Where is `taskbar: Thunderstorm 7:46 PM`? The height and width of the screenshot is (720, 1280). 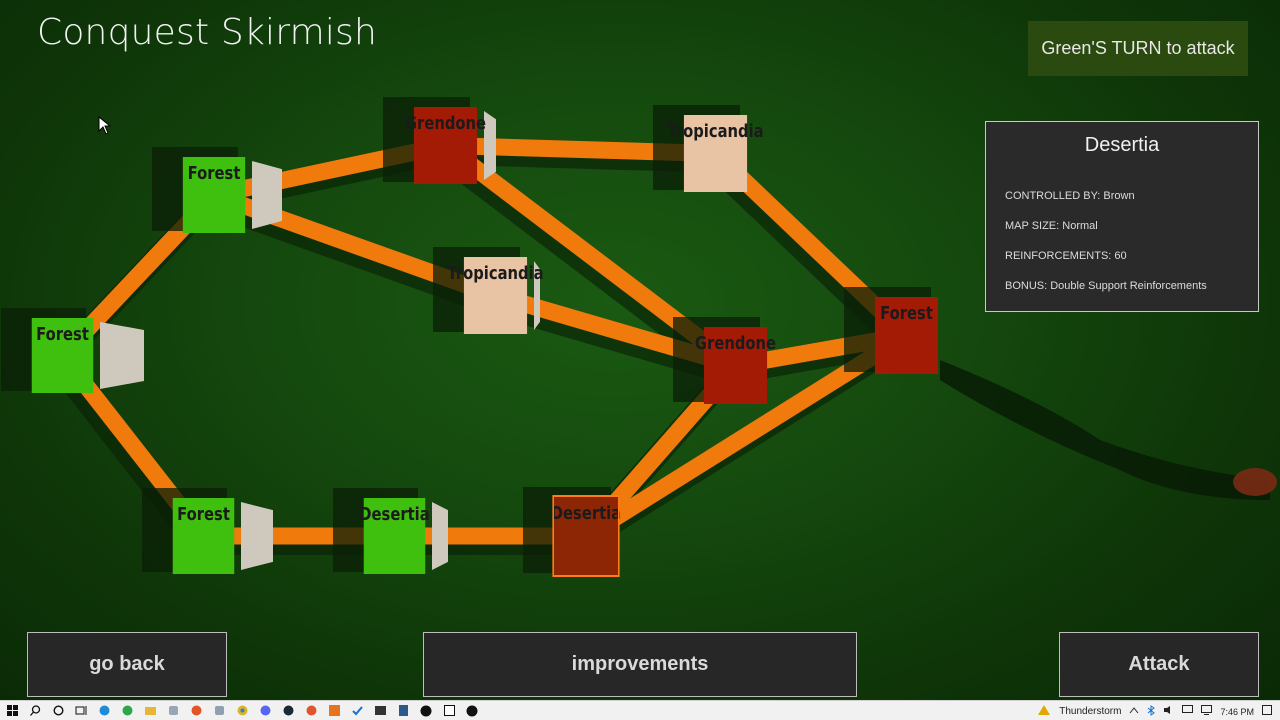
taskbar: Thunderstorm 7:46 PM is located at coordinates (640, 710).